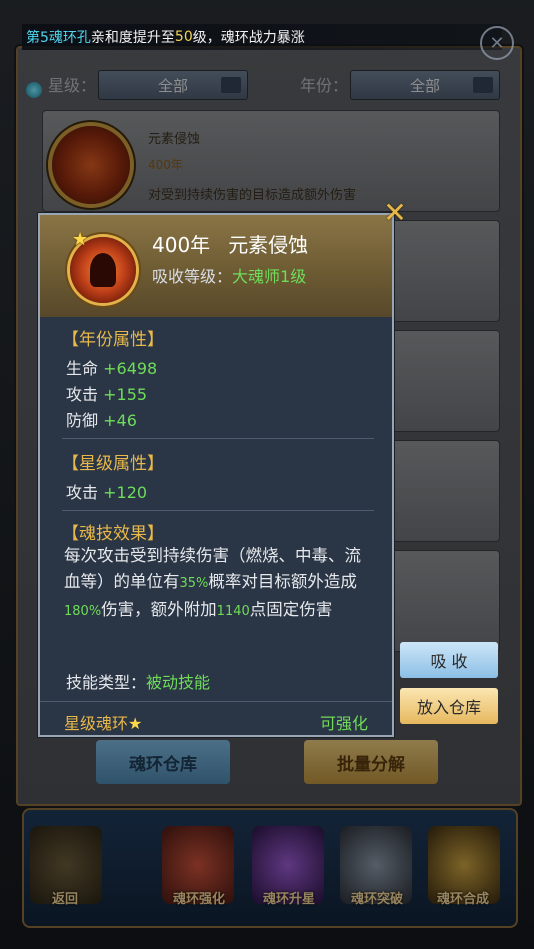 Image resolution: width=534 pixels, height=949 pixels. What do you see at coordinates (248, 38) in the screenshot?
I see `banner-part3: 级，魂环战力暴涨` at bounding box center [248, 38].